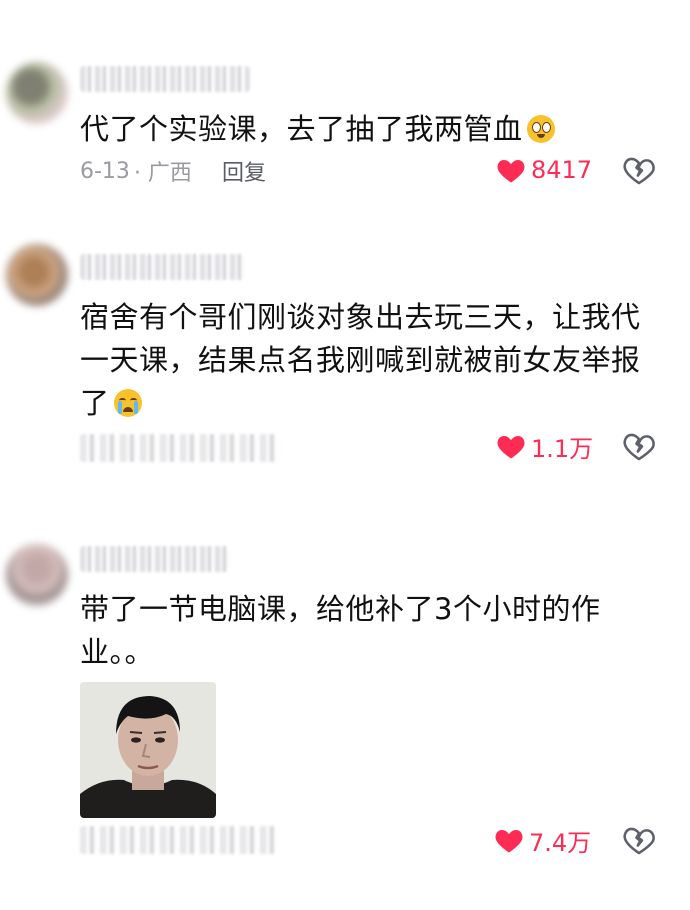 This screenshot has height=910, width=690. Describe the element at coordinates (562, 170) in the screenshot. I see `like-count: 8417` at that location.